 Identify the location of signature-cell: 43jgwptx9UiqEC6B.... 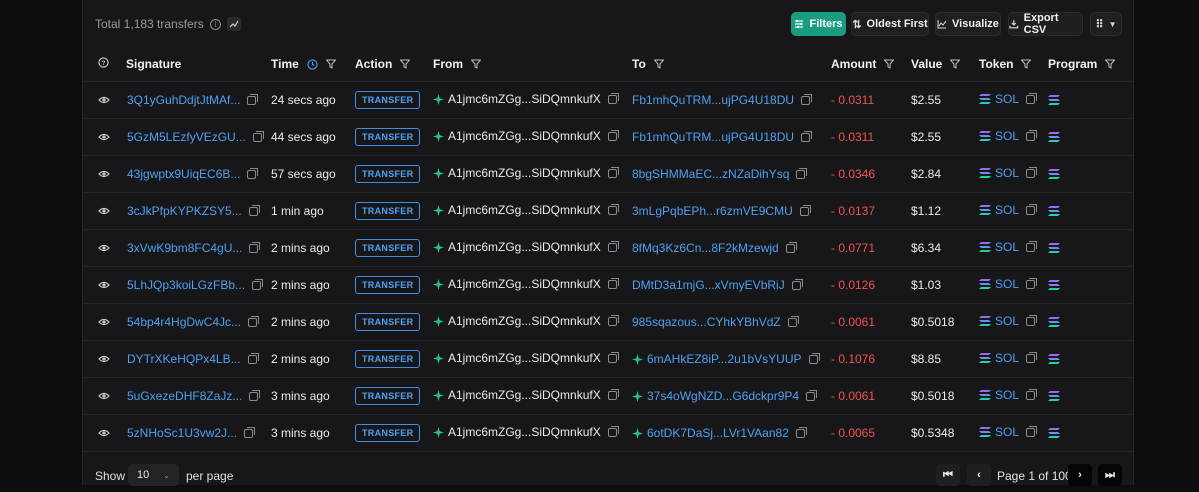
(193, 174).